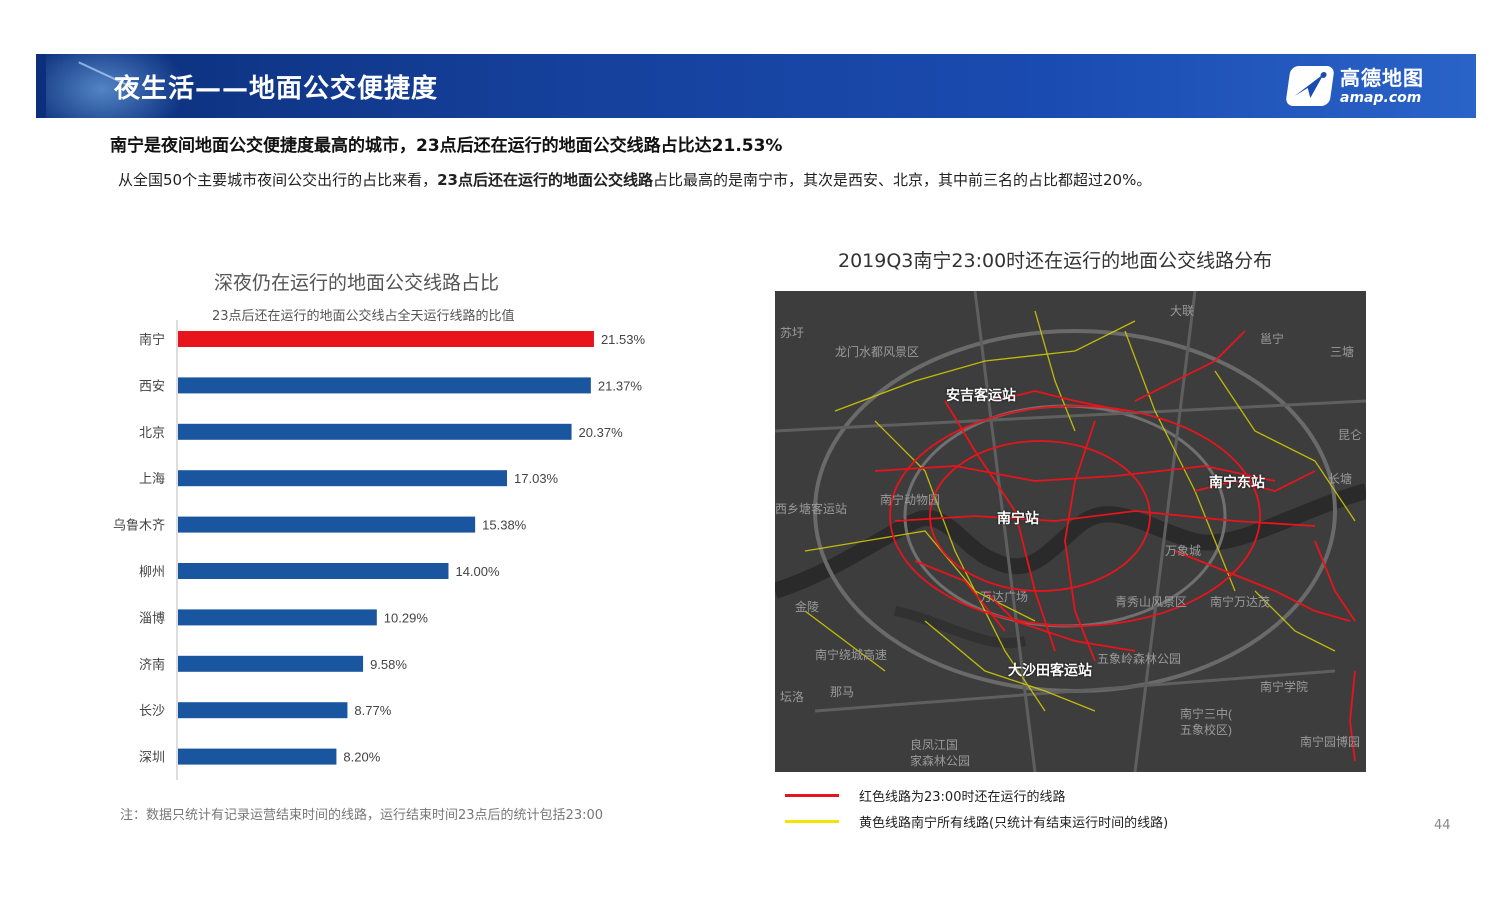 This screenshot has height=918, width=1512. What do you see at coordinates (601, 432) in the screenshot?
I see `value-label-2: 20.37%` at bounding box center [601, 432].